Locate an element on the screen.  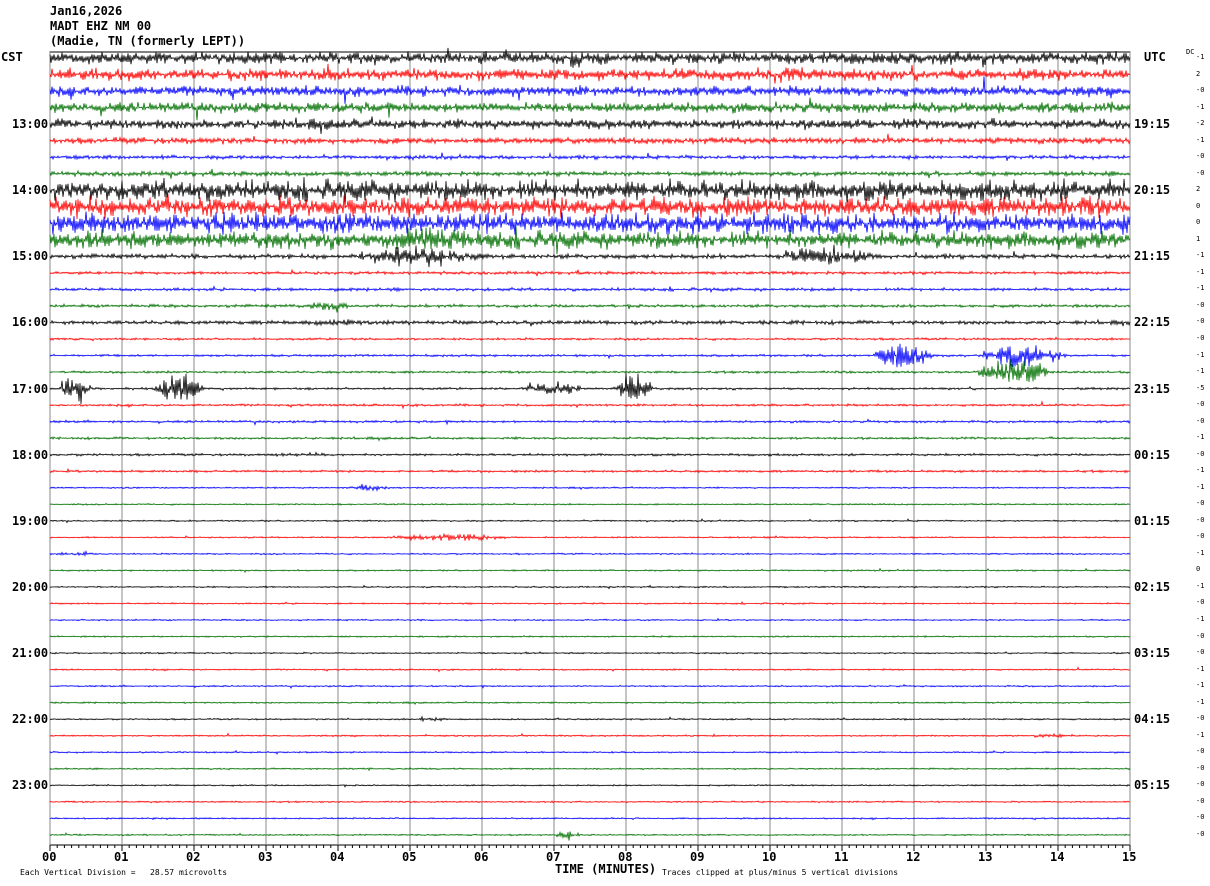
dc-offset-value: -2 is located at coordinates (1200, 123).